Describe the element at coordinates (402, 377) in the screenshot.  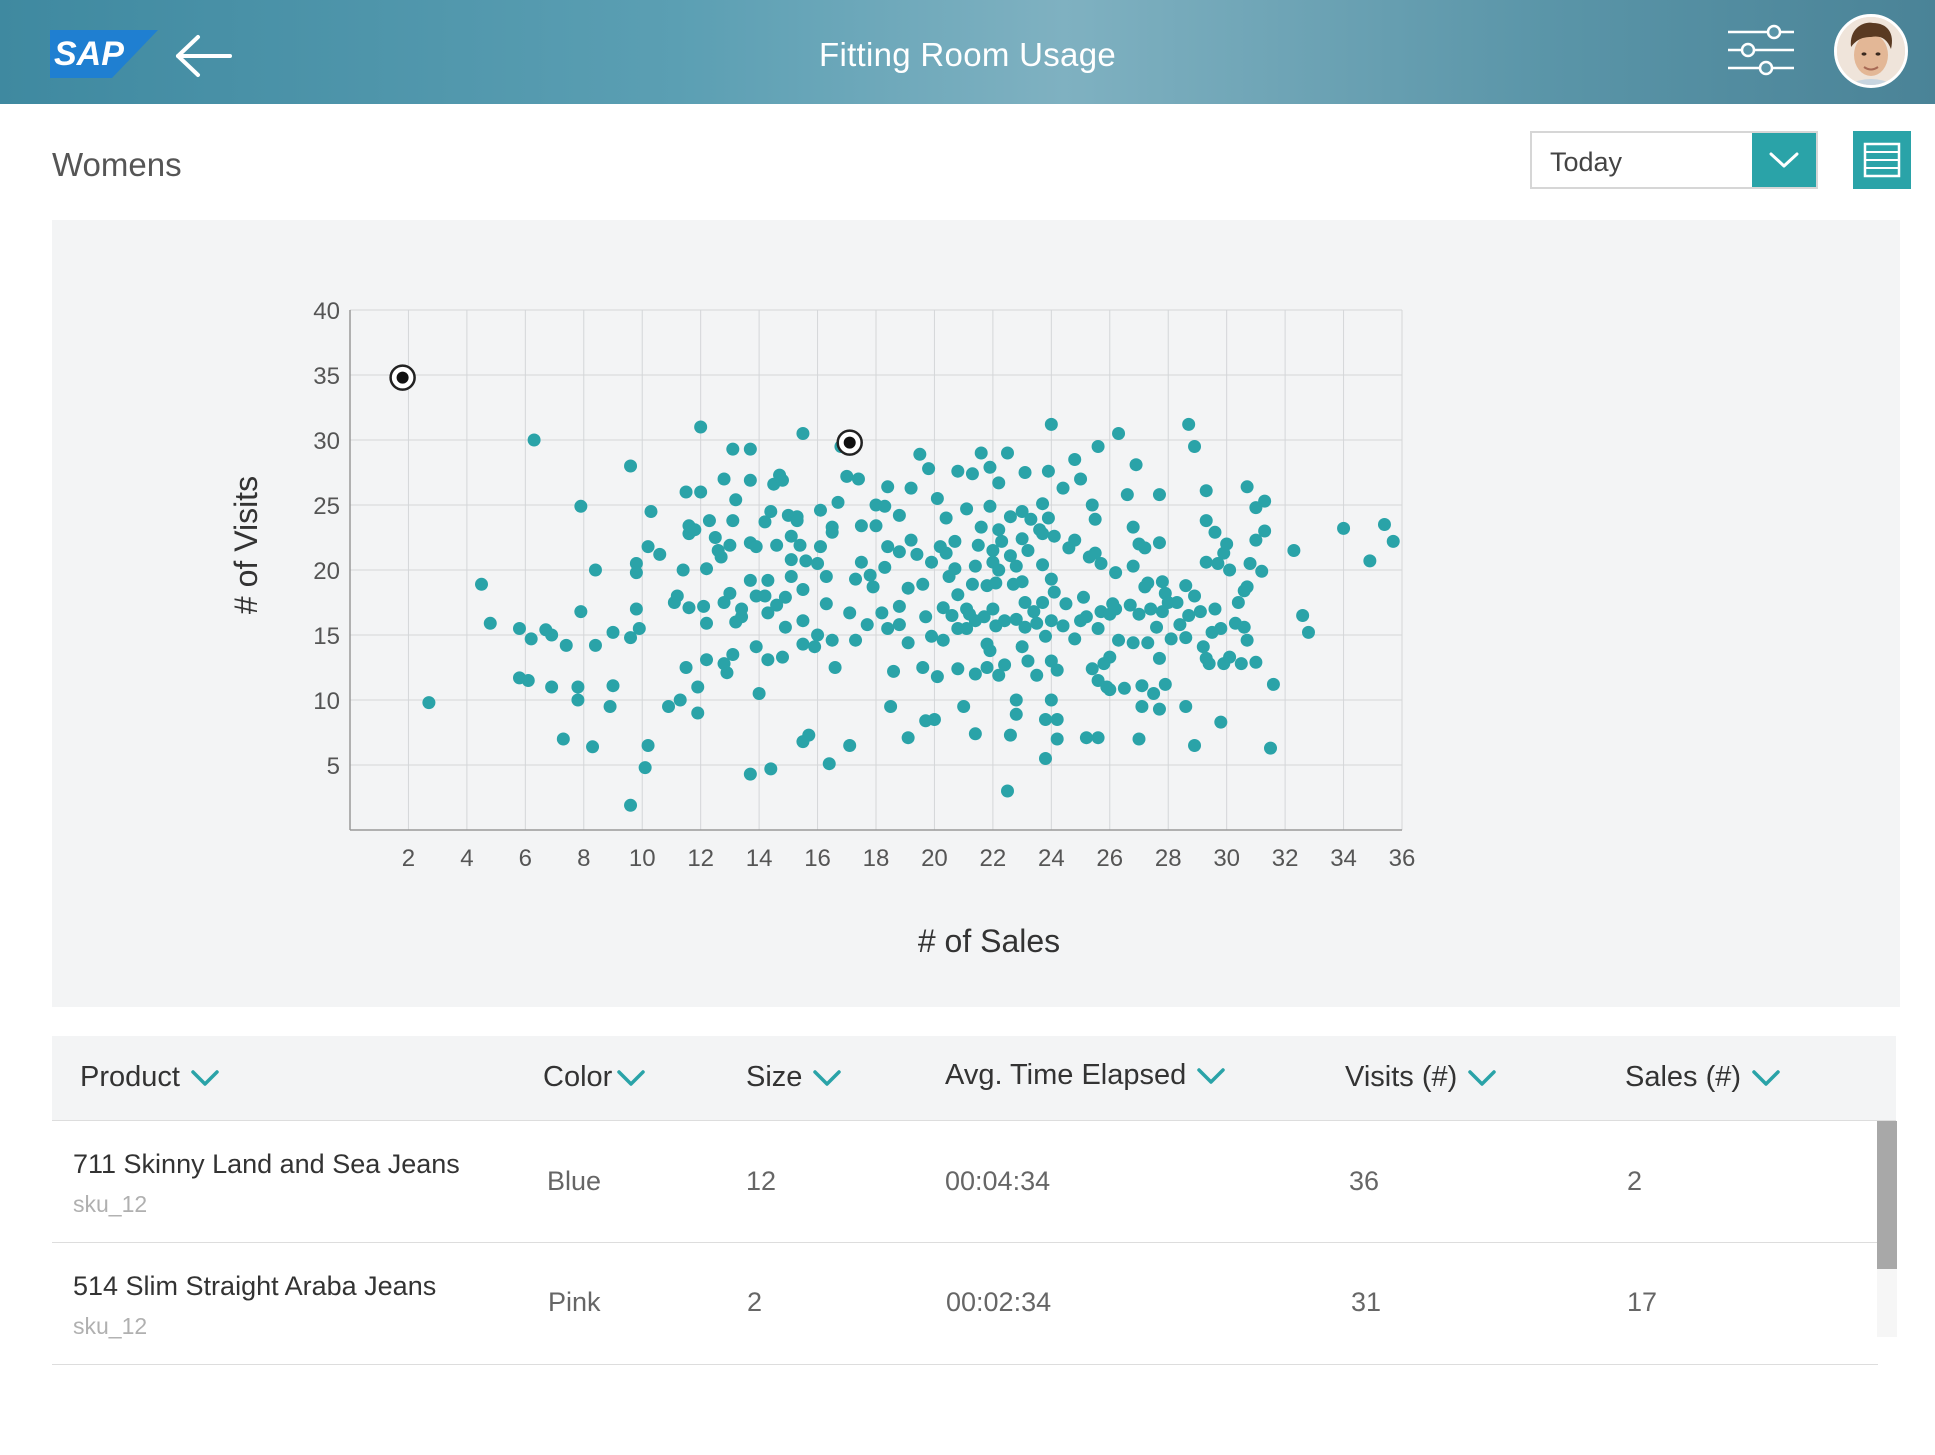
I see `highlighted-data-point` at that location.